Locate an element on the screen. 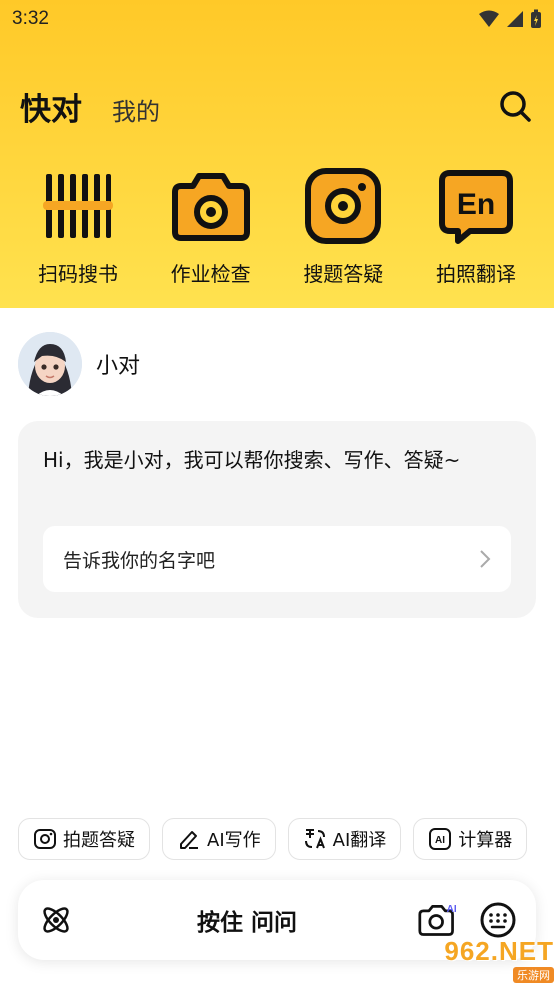 Image resolution: width=554 pixels, height=984 pixels. tool-search-question: 搜题答疑 is located at coordinates (343, 226).